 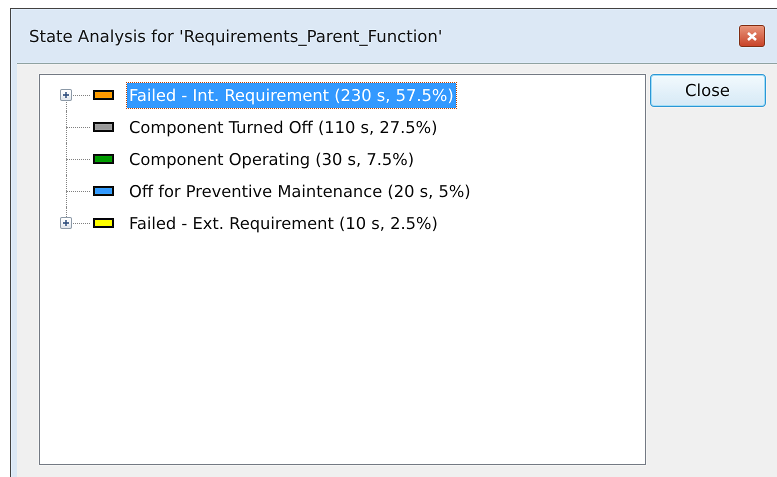 I want to click on tree-item: Failed - Ext. Requirement (10 s, 2.5%), so click(x=283, y=223).